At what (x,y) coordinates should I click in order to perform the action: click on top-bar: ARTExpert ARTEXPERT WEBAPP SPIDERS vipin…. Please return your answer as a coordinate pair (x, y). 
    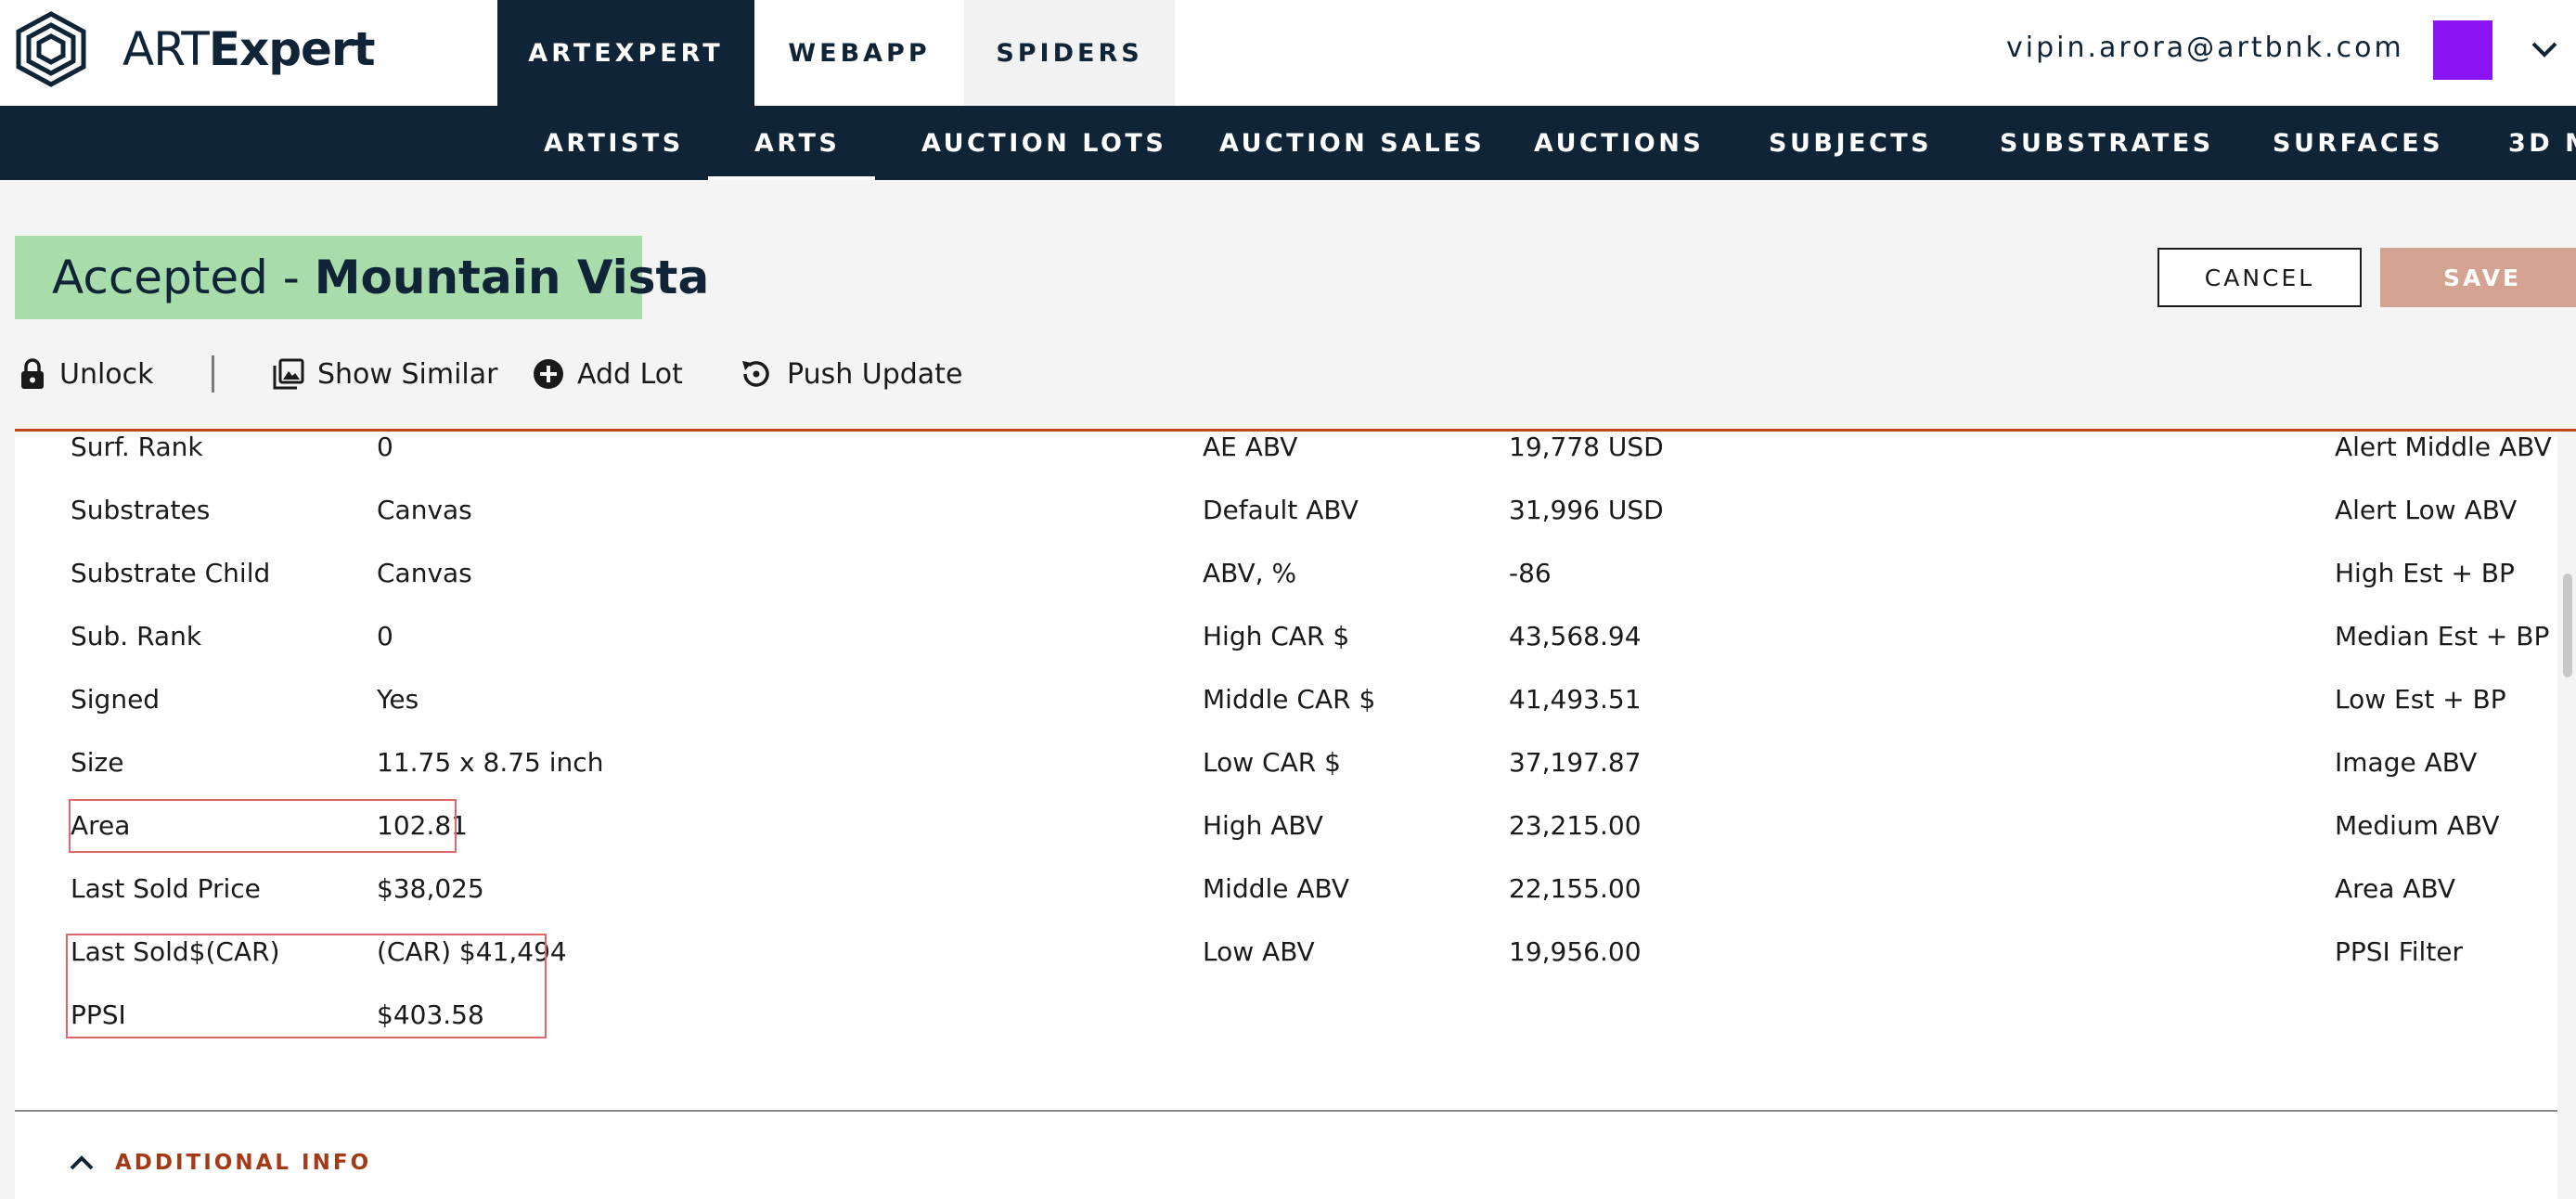
    Looking at the image, I should click on (1288, 53).